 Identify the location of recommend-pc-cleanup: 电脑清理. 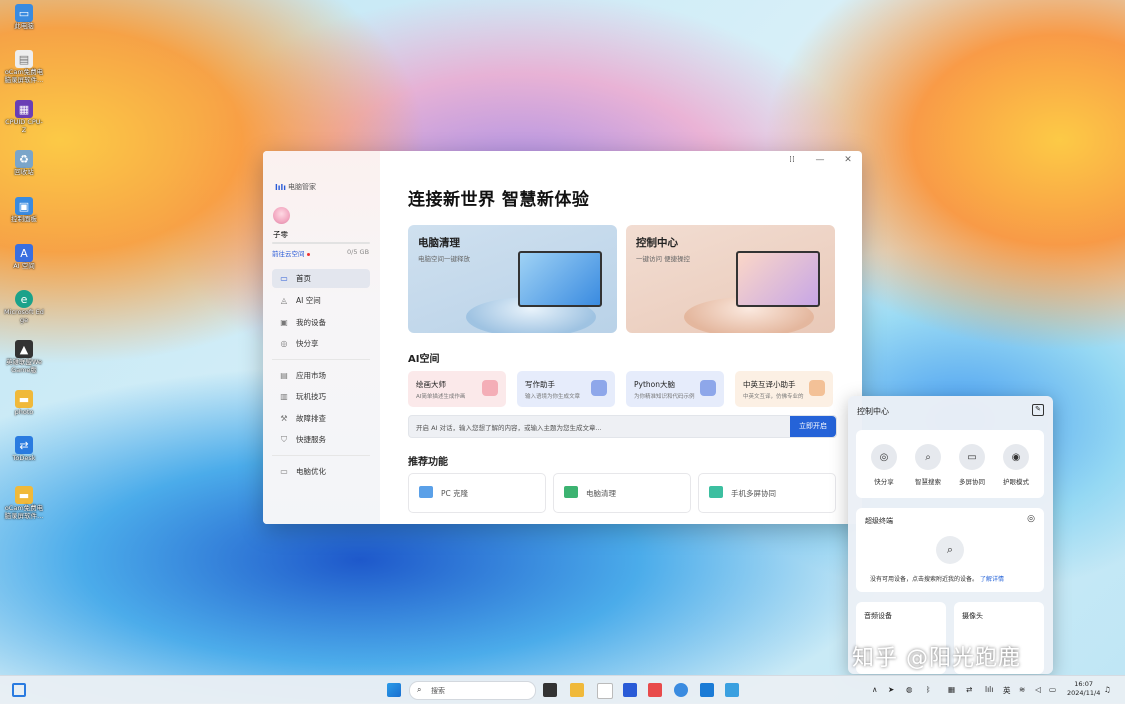
(622, 493).